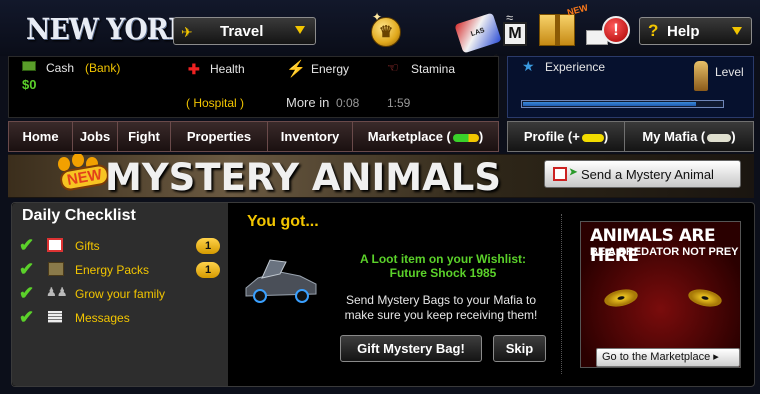  Describe the element at coordinates (208, 270) in the screenshot. I see `energy-packs-count-badge: 1` at that location.